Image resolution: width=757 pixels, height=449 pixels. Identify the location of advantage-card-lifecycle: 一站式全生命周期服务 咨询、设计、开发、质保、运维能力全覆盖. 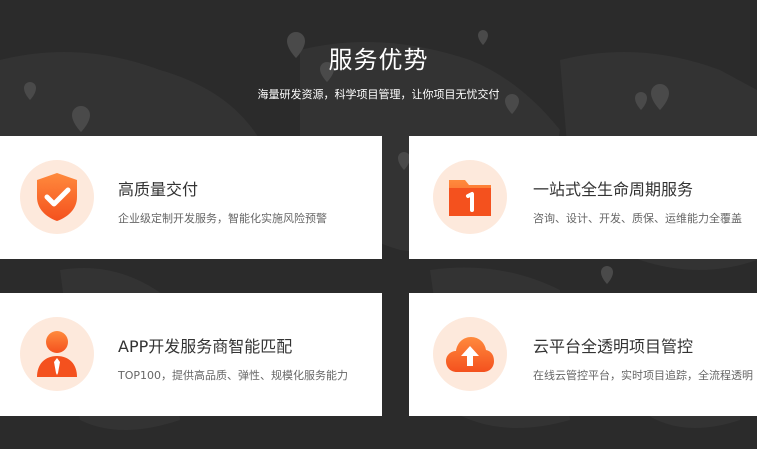
(583, 197).